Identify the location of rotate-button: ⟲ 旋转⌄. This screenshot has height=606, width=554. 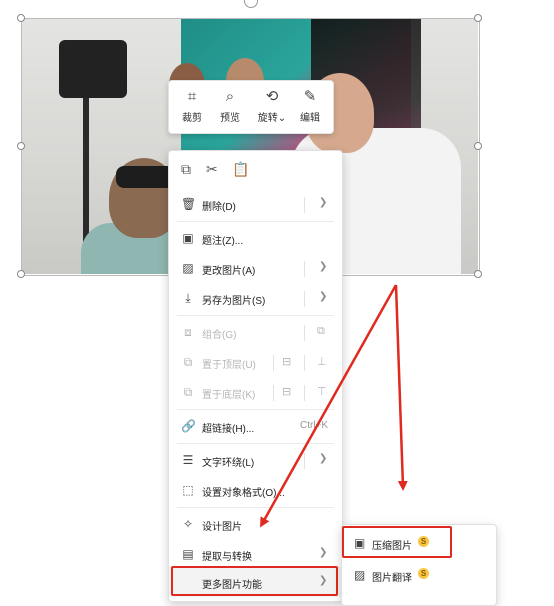
(272, 105).